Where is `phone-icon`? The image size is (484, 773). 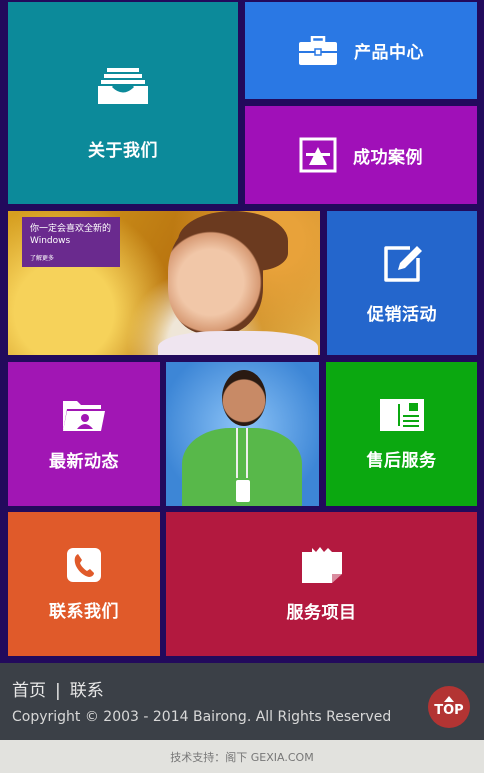 phone-icon is located at coordinates (84, 565).